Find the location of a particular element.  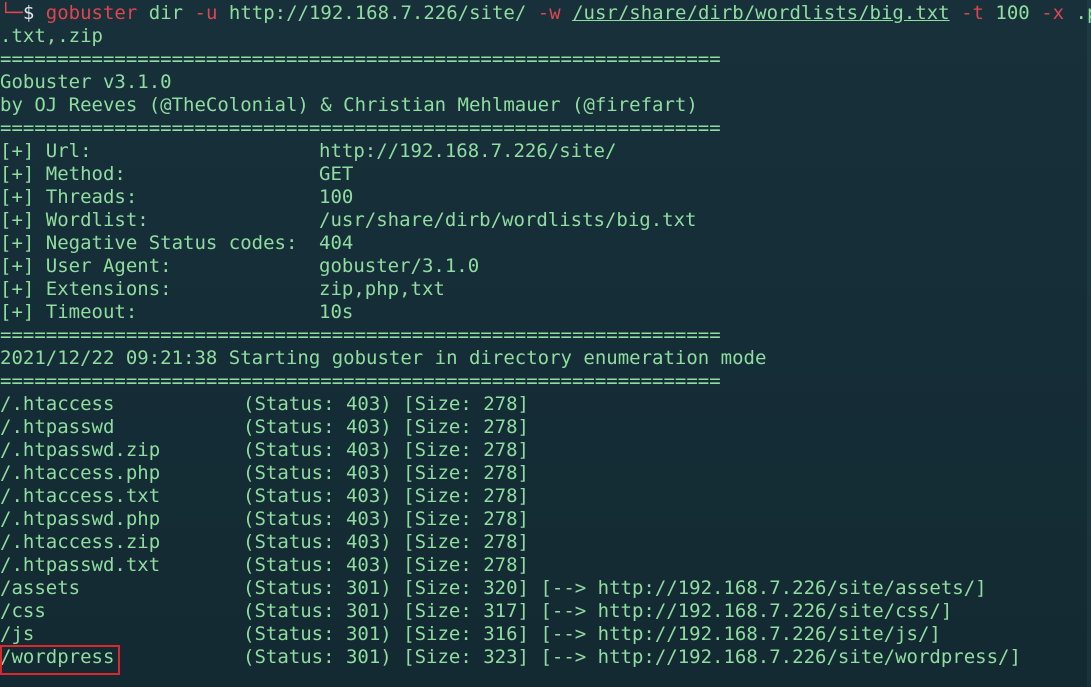

result-path: /.htaccess.zip is located at coordinates (80, 542).